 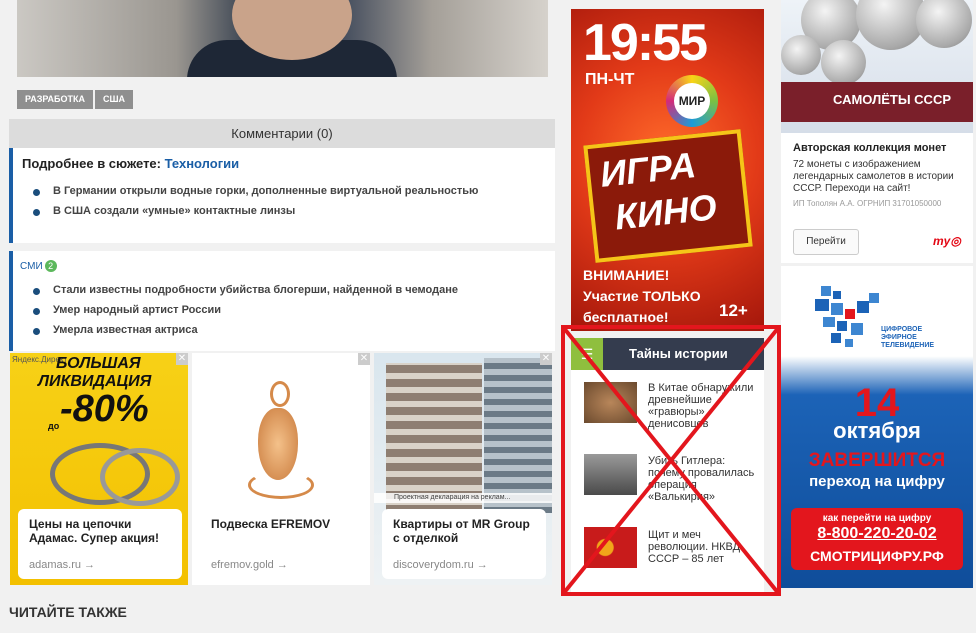 What do you see at coordinates (826, 242) in the screenshot?
I see `go-button: Перейти` at bounding box center [826, 242].